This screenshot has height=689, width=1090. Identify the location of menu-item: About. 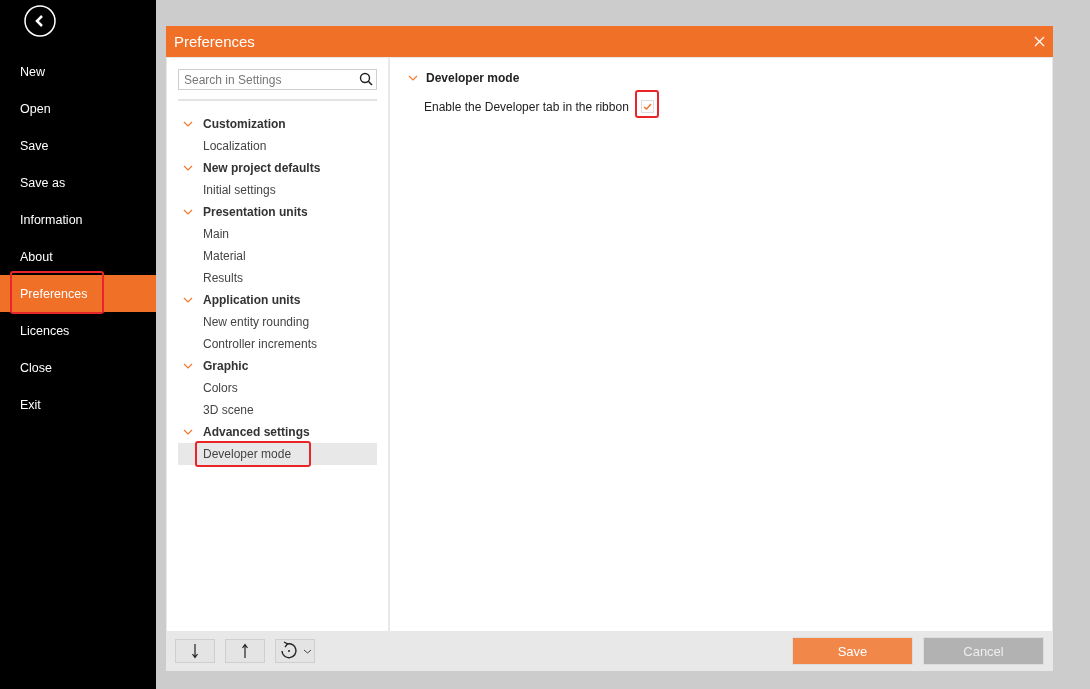
(78, 256).